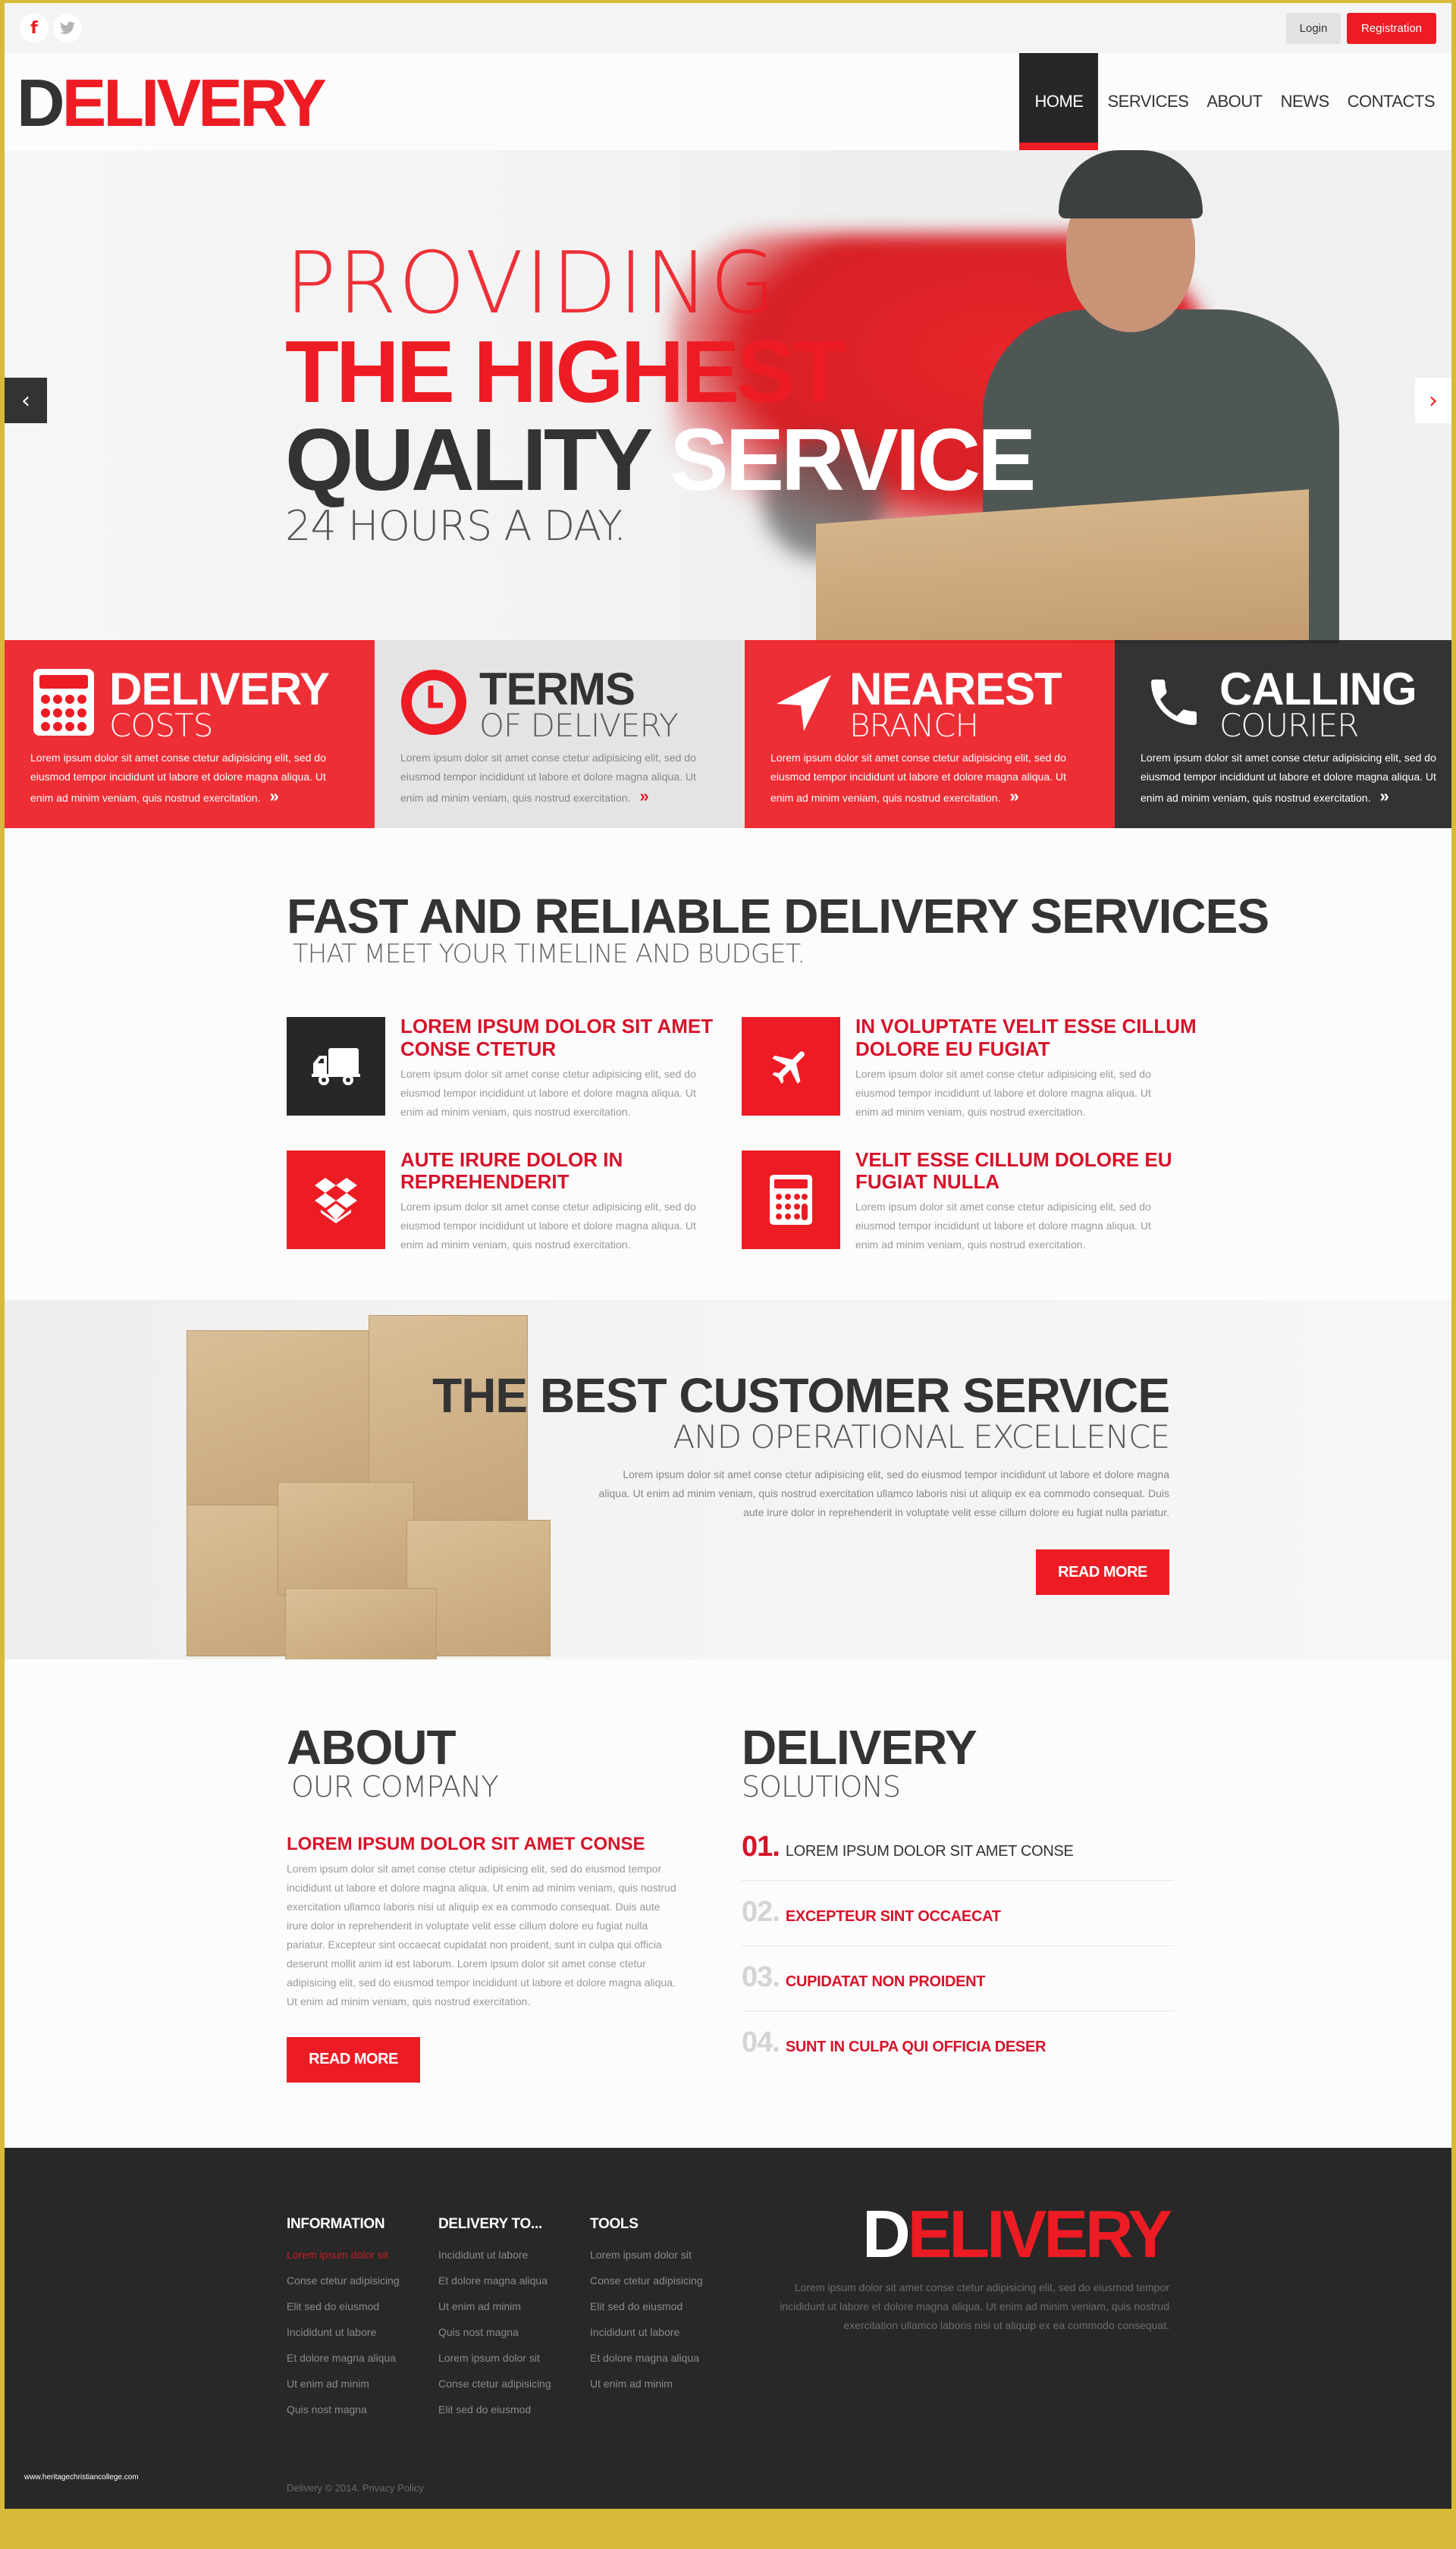 The width and height of the screenshot is (1456, 2549). What do you see at coordinates (821, 1786) in the screenshot?
I see `solutions-subtitle: SOLUTIONS` at bounding box center [821, 1786].